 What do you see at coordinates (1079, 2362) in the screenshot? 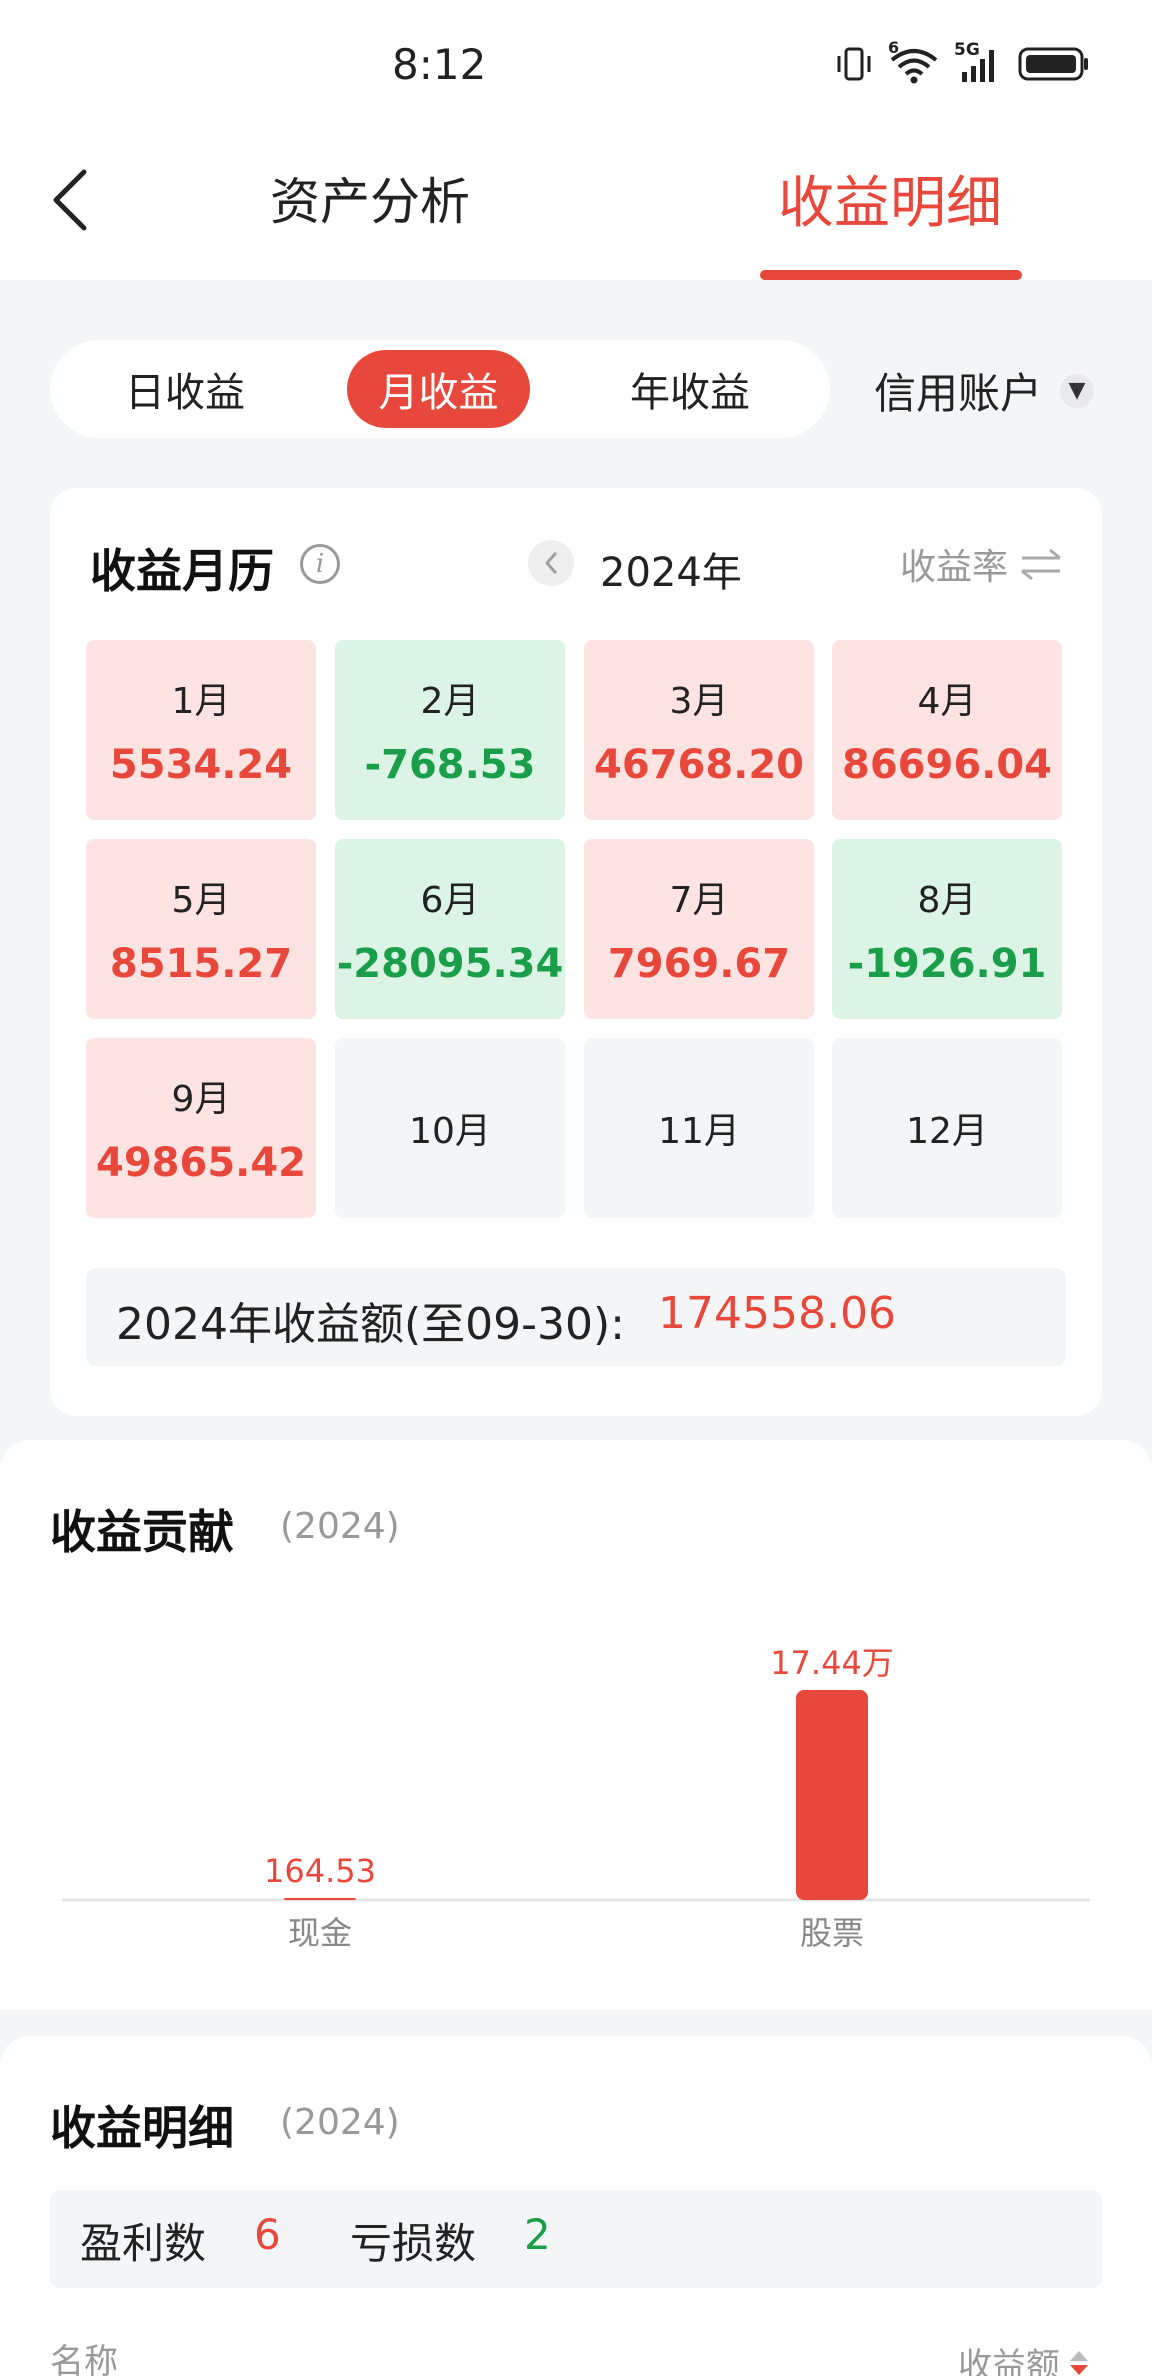
I see `sort-icon` at bounding box center [1079, 2362].